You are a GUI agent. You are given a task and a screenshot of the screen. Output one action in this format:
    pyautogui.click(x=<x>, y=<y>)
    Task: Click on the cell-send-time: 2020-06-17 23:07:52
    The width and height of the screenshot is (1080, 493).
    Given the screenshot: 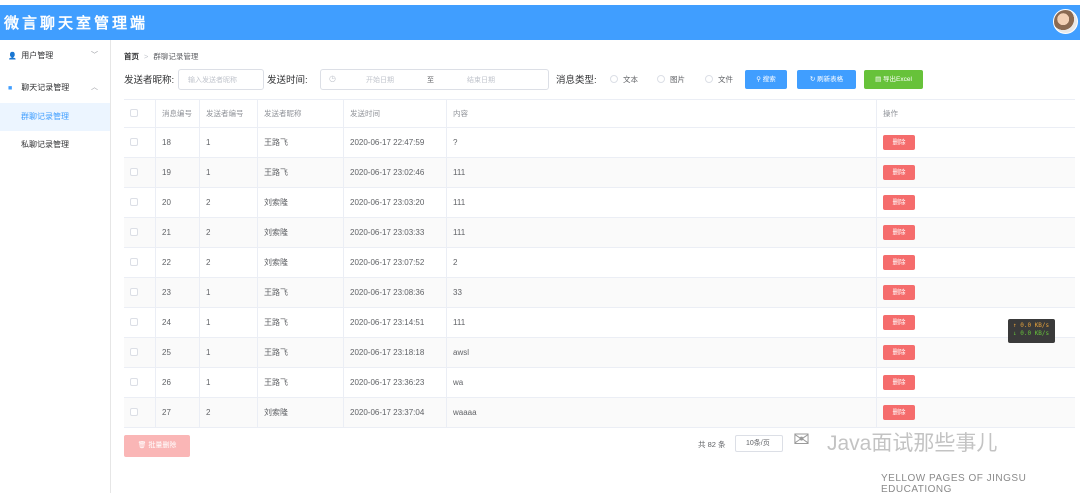 What is the action you would take?
    pyautogui.click(x=395, y=262)
    